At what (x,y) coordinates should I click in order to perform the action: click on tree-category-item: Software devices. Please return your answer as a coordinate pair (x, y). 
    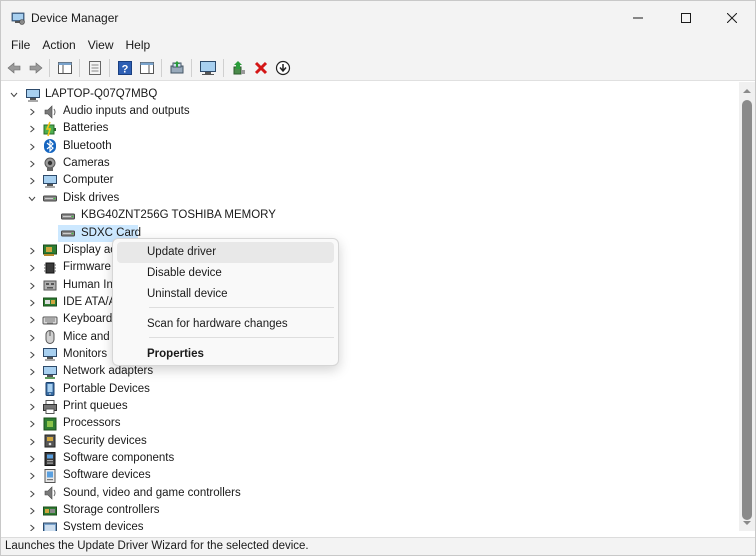
    Looking at the image, I should click on (361, 475).